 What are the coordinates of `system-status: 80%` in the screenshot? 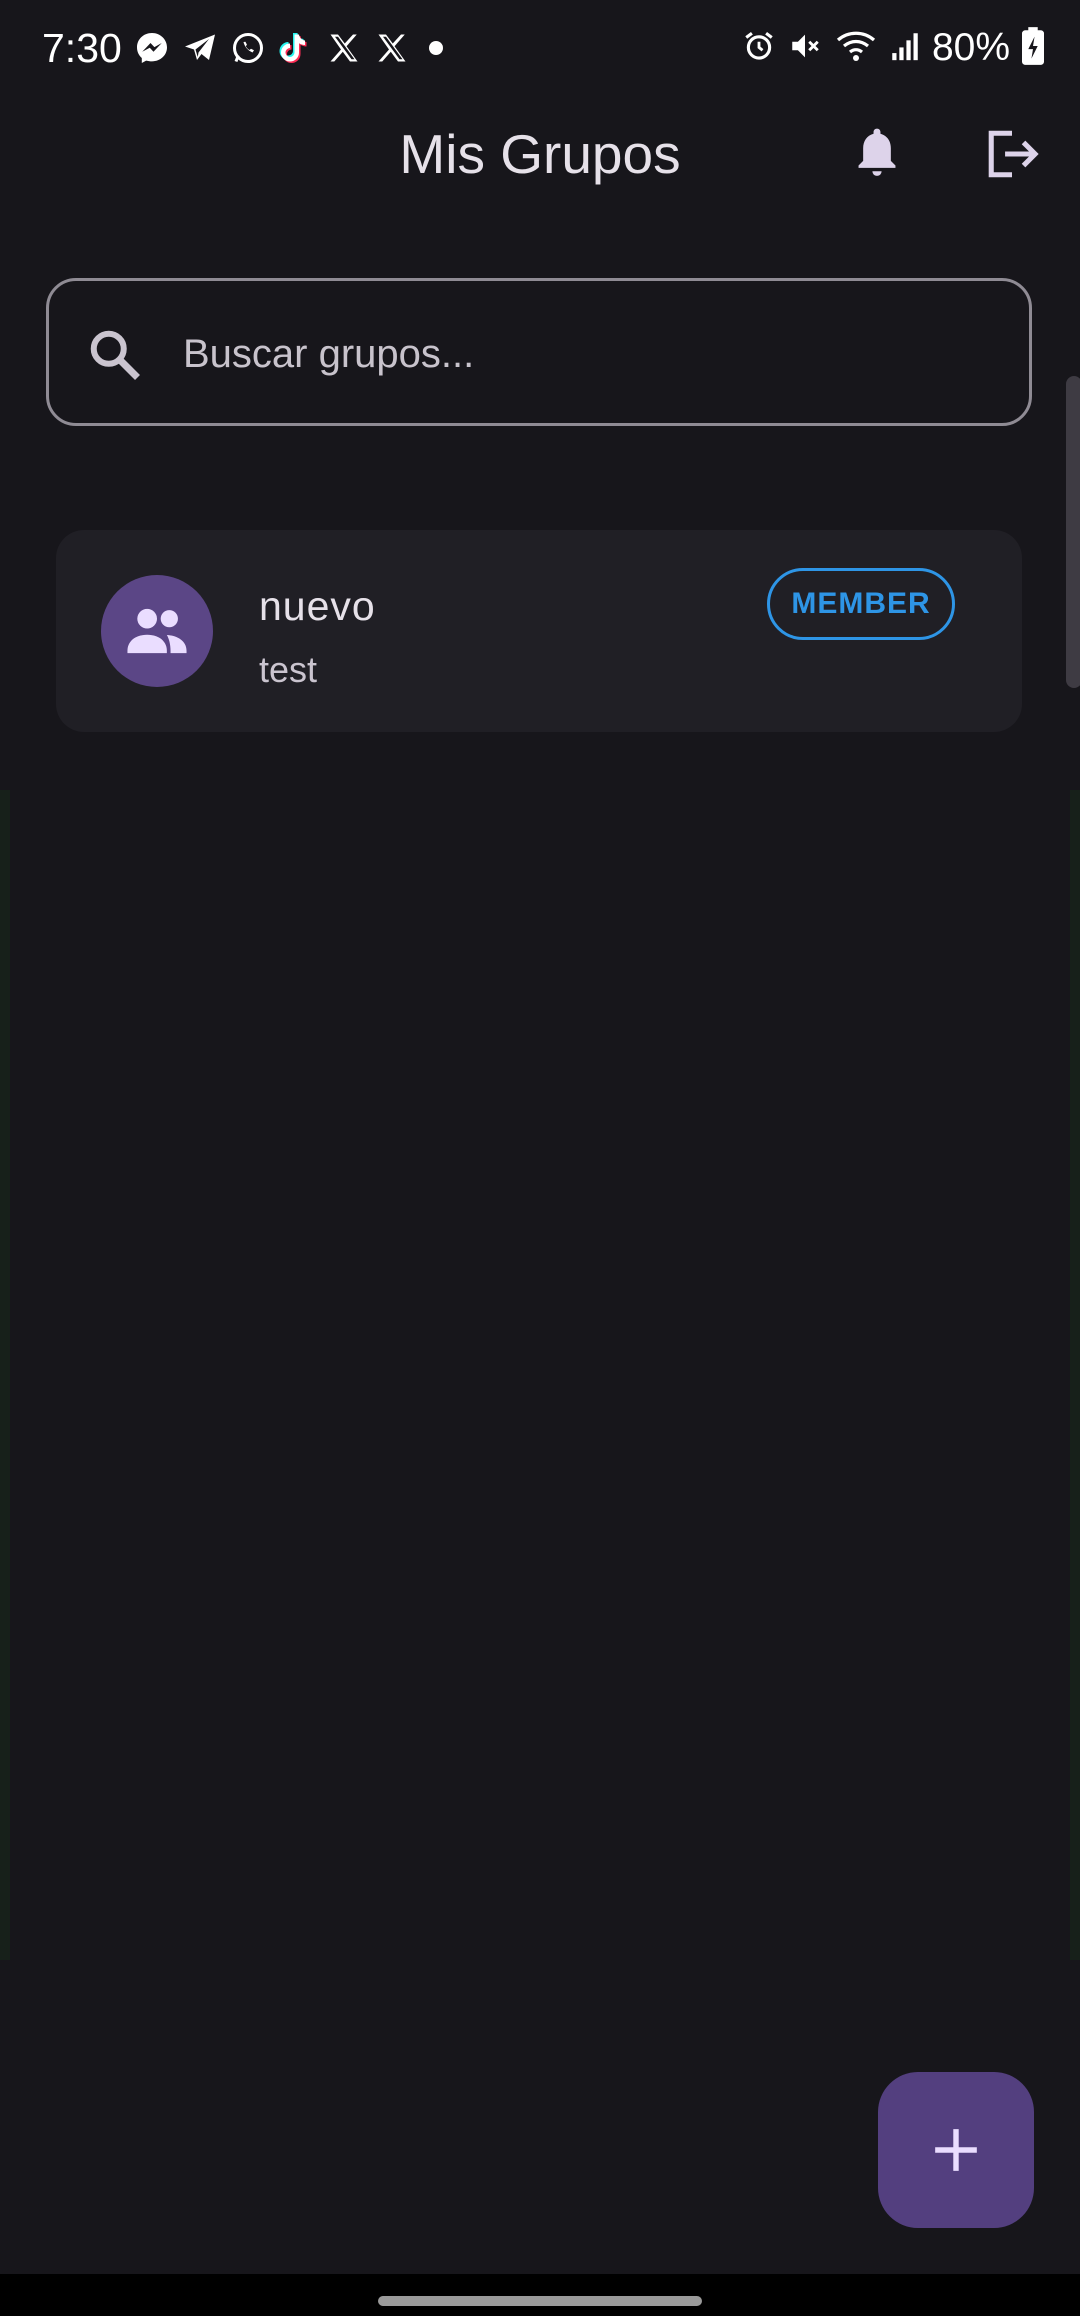 It's located at (893, 48).